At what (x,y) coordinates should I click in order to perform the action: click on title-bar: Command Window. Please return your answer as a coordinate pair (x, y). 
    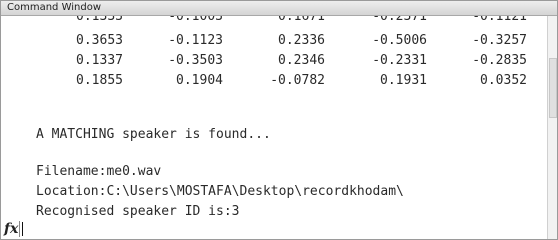
    Looking at the image, I should click on (279, 8).